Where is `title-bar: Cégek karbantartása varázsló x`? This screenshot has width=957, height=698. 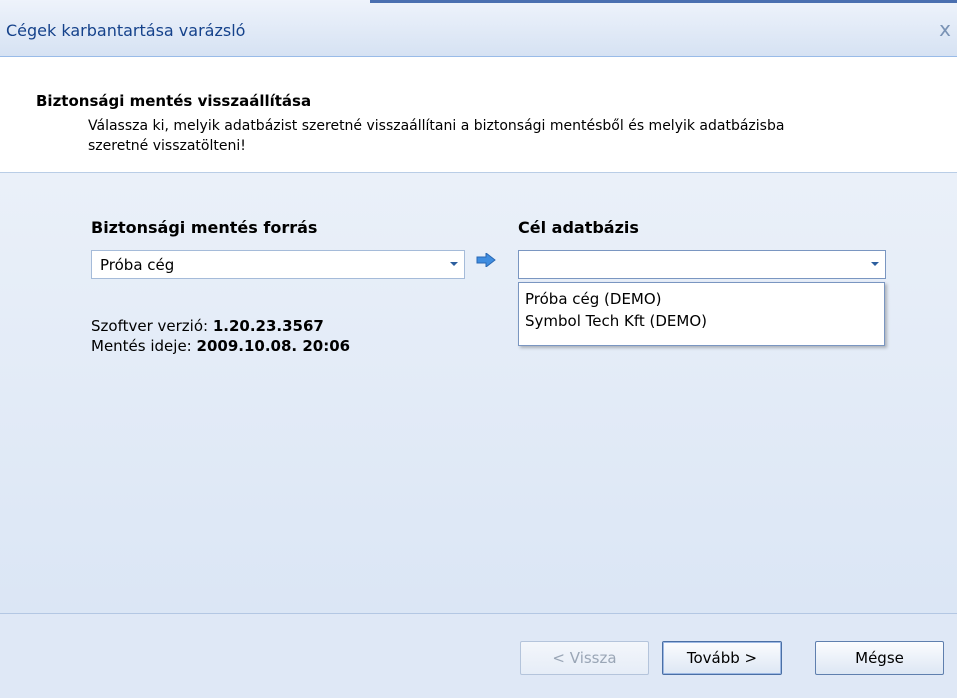 title-bar: Cégek karbantartása varázsló x is located at coordinates (478, 28).